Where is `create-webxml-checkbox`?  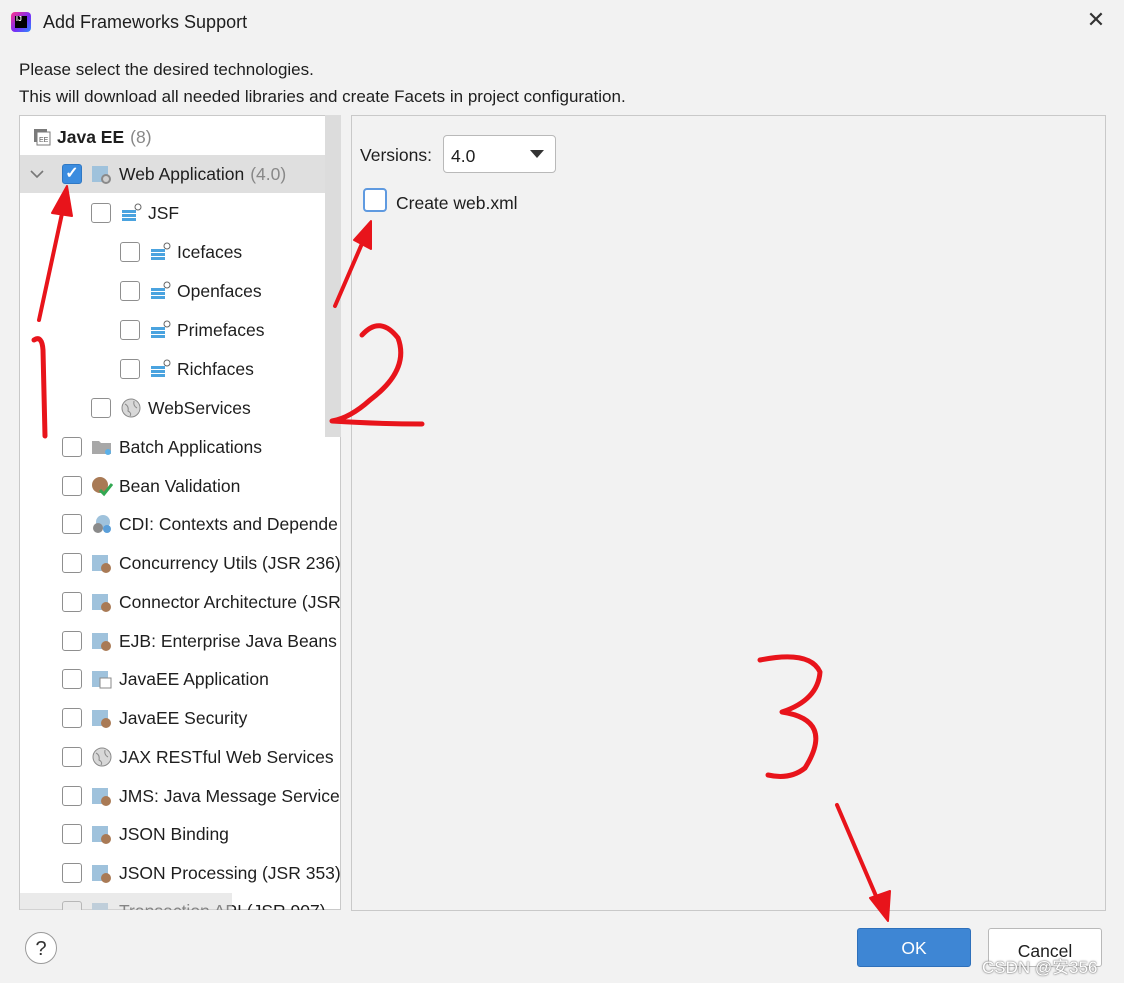 create-webxml-checkbox is located at coordinates (375, 200).